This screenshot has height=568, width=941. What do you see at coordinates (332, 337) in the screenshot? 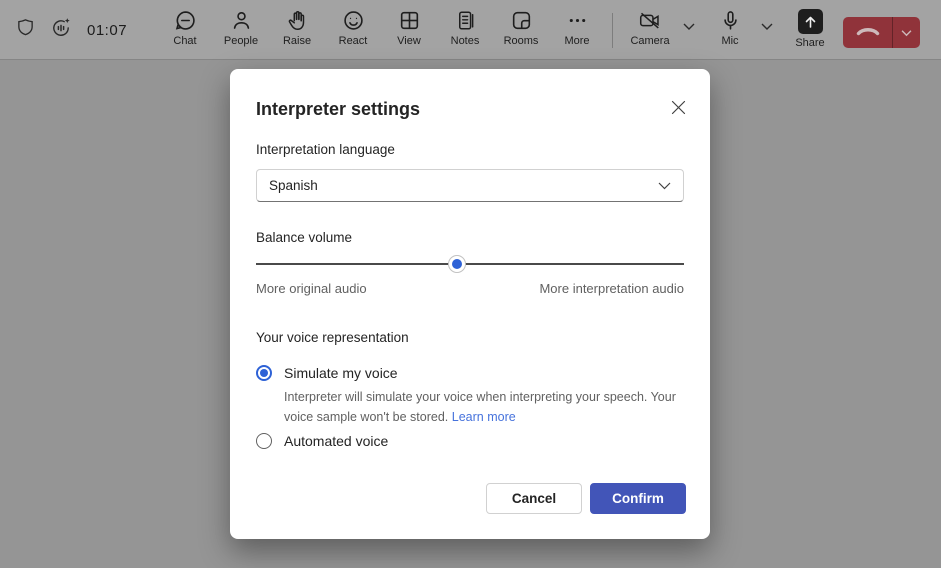
I see `voice-section-label: Your voice representation` at bounding box center [332, 337].